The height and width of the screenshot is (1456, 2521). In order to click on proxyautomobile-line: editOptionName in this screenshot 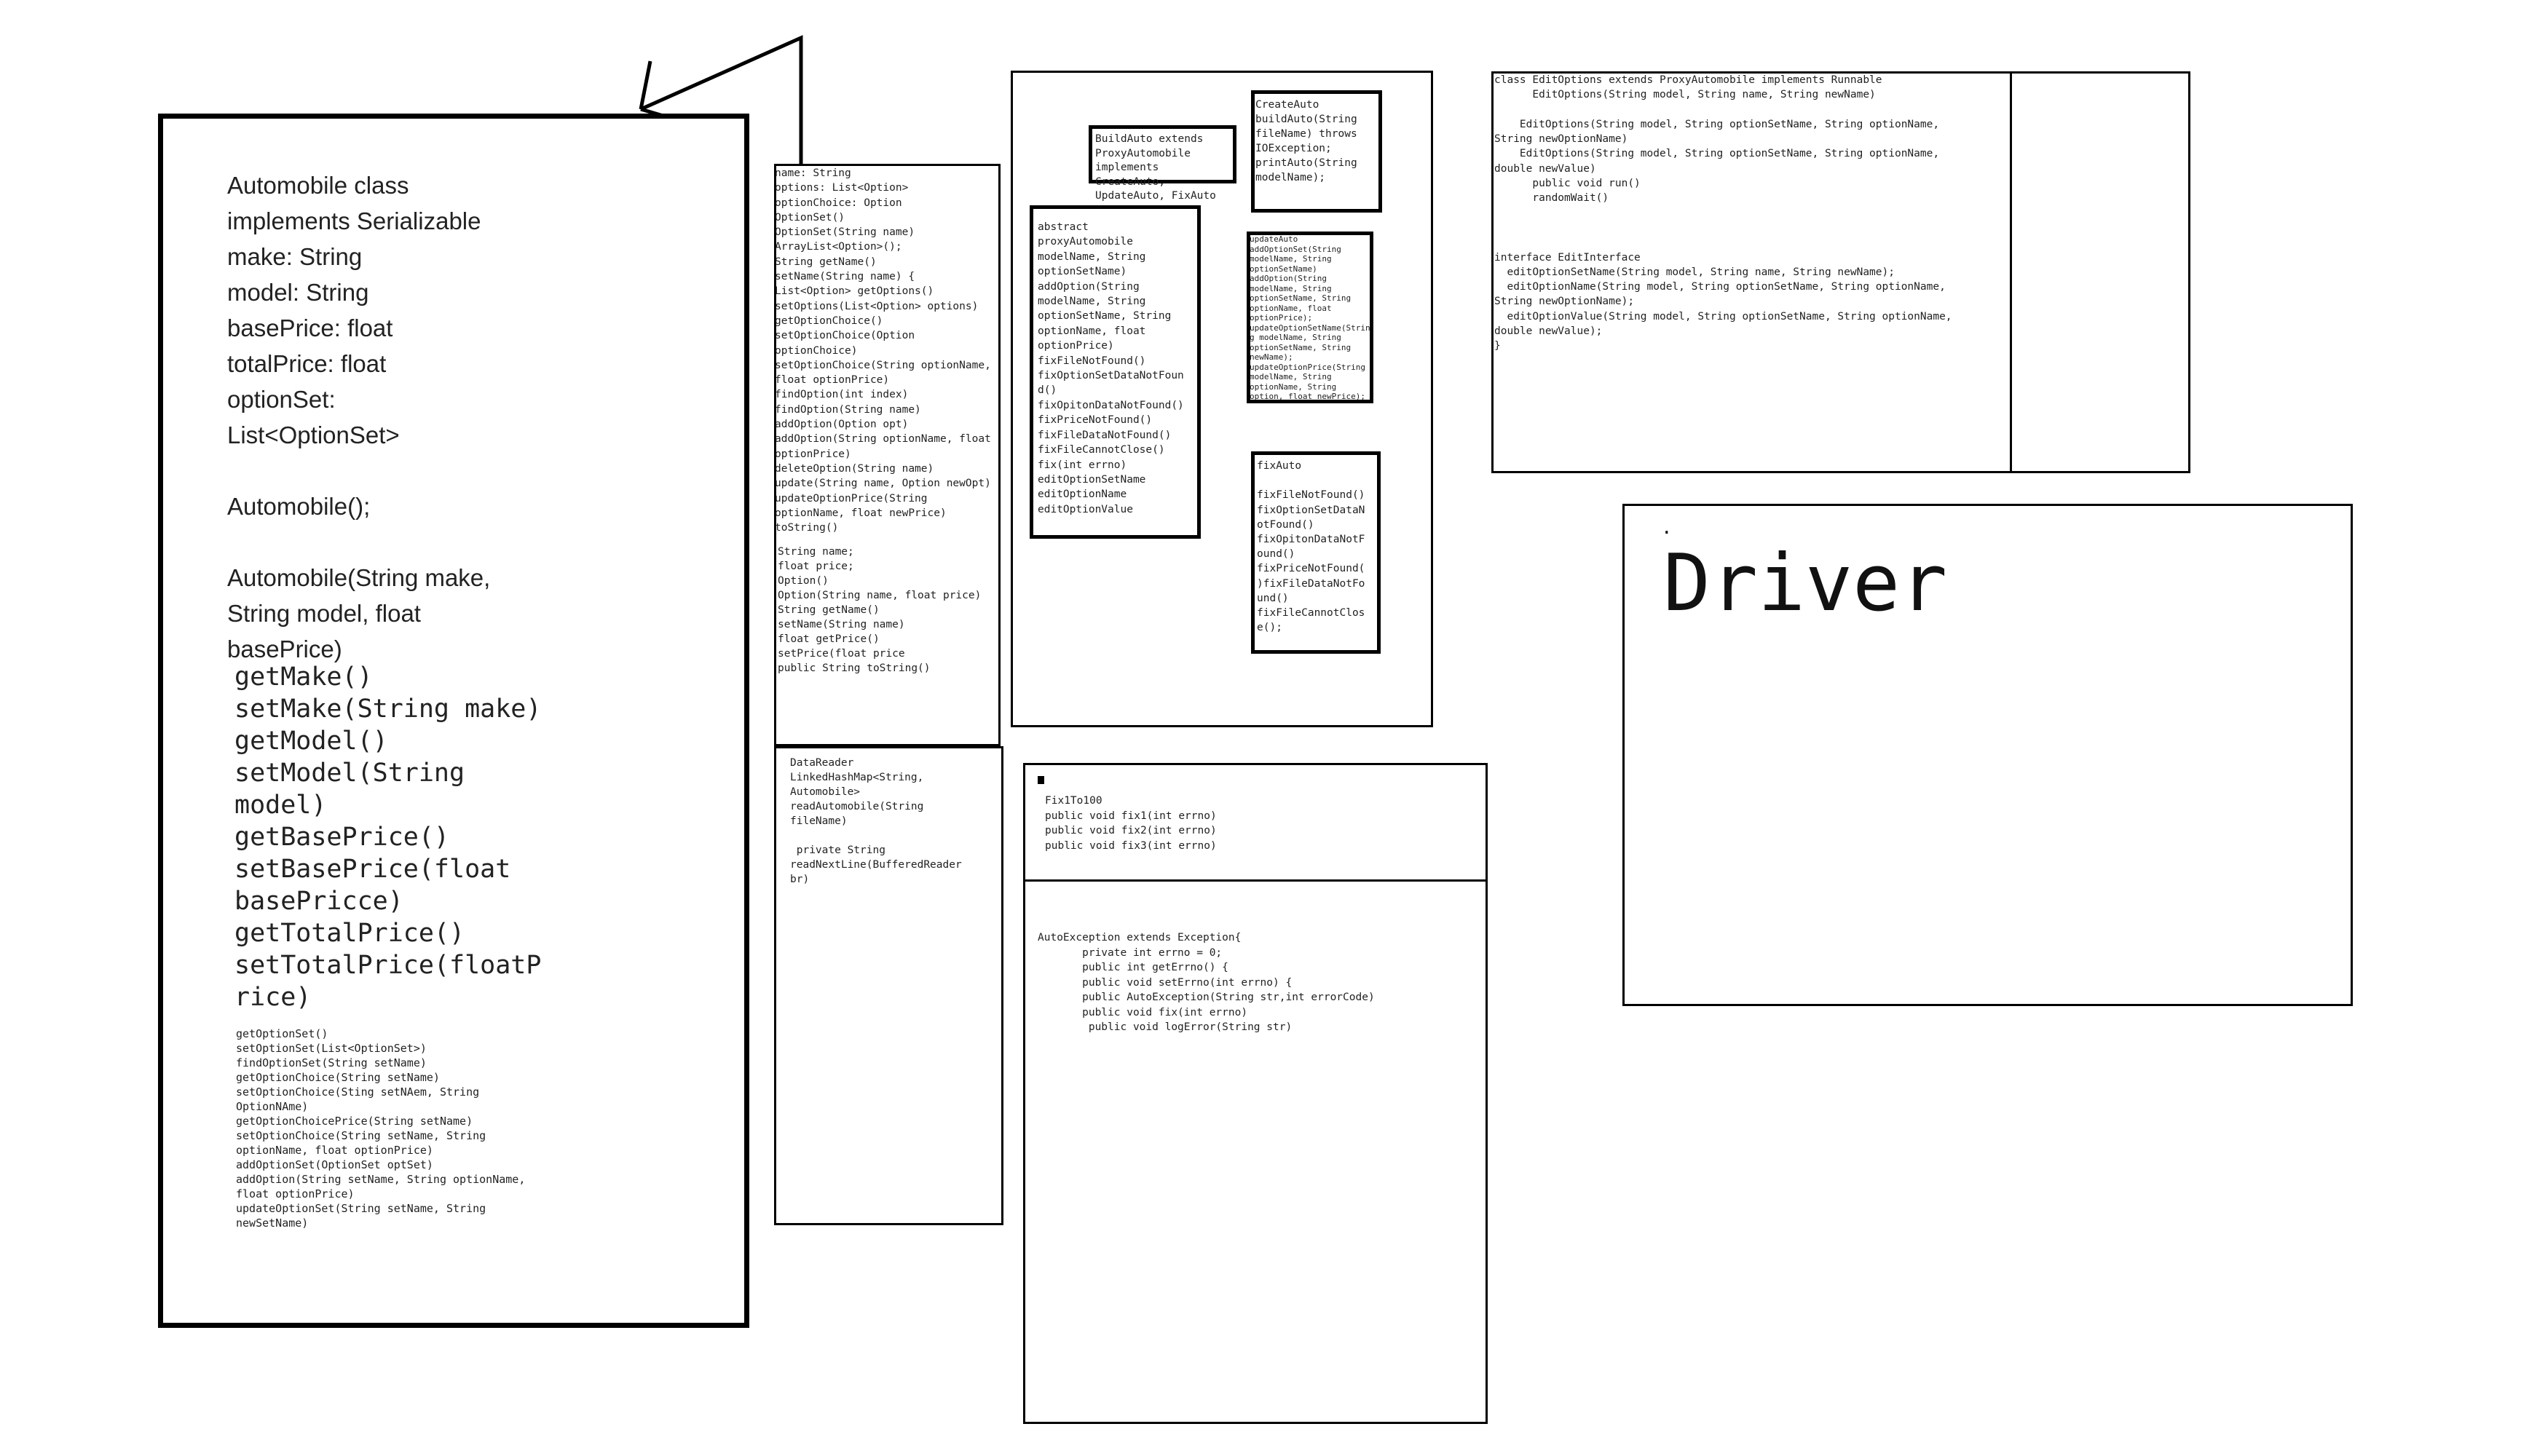, I will do `click(1082, 494)`.